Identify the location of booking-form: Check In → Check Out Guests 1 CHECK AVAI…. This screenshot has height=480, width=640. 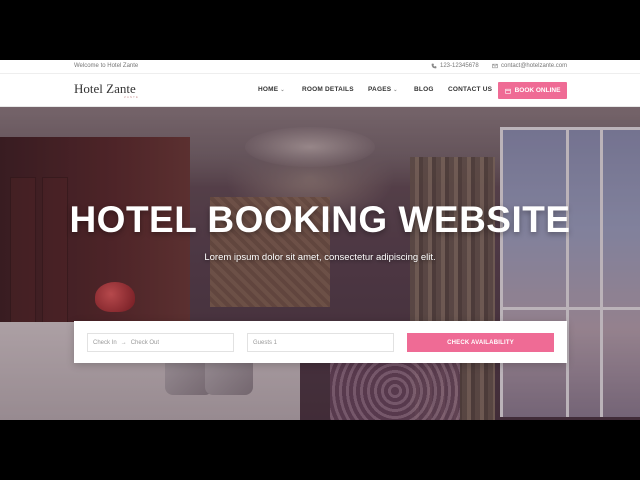
(320, 342).